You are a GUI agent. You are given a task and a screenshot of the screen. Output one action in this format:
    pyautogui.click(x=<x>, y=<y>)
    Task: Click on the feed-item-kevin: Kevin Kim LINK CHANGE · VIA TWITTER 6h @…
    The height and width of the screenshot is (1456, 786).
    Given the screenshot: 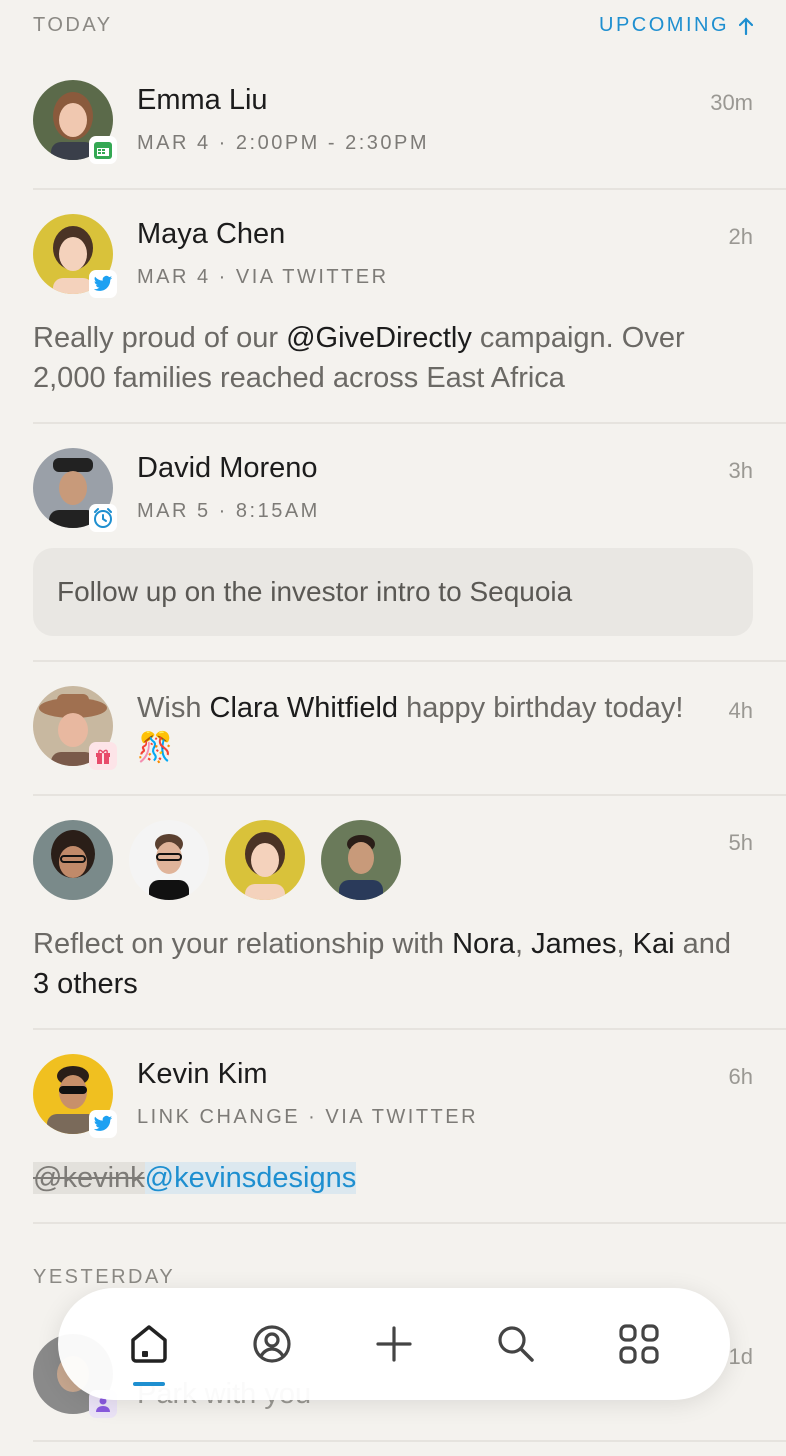 What is the action you would take?
    pyautogui.click(x=393, y=1129)
    